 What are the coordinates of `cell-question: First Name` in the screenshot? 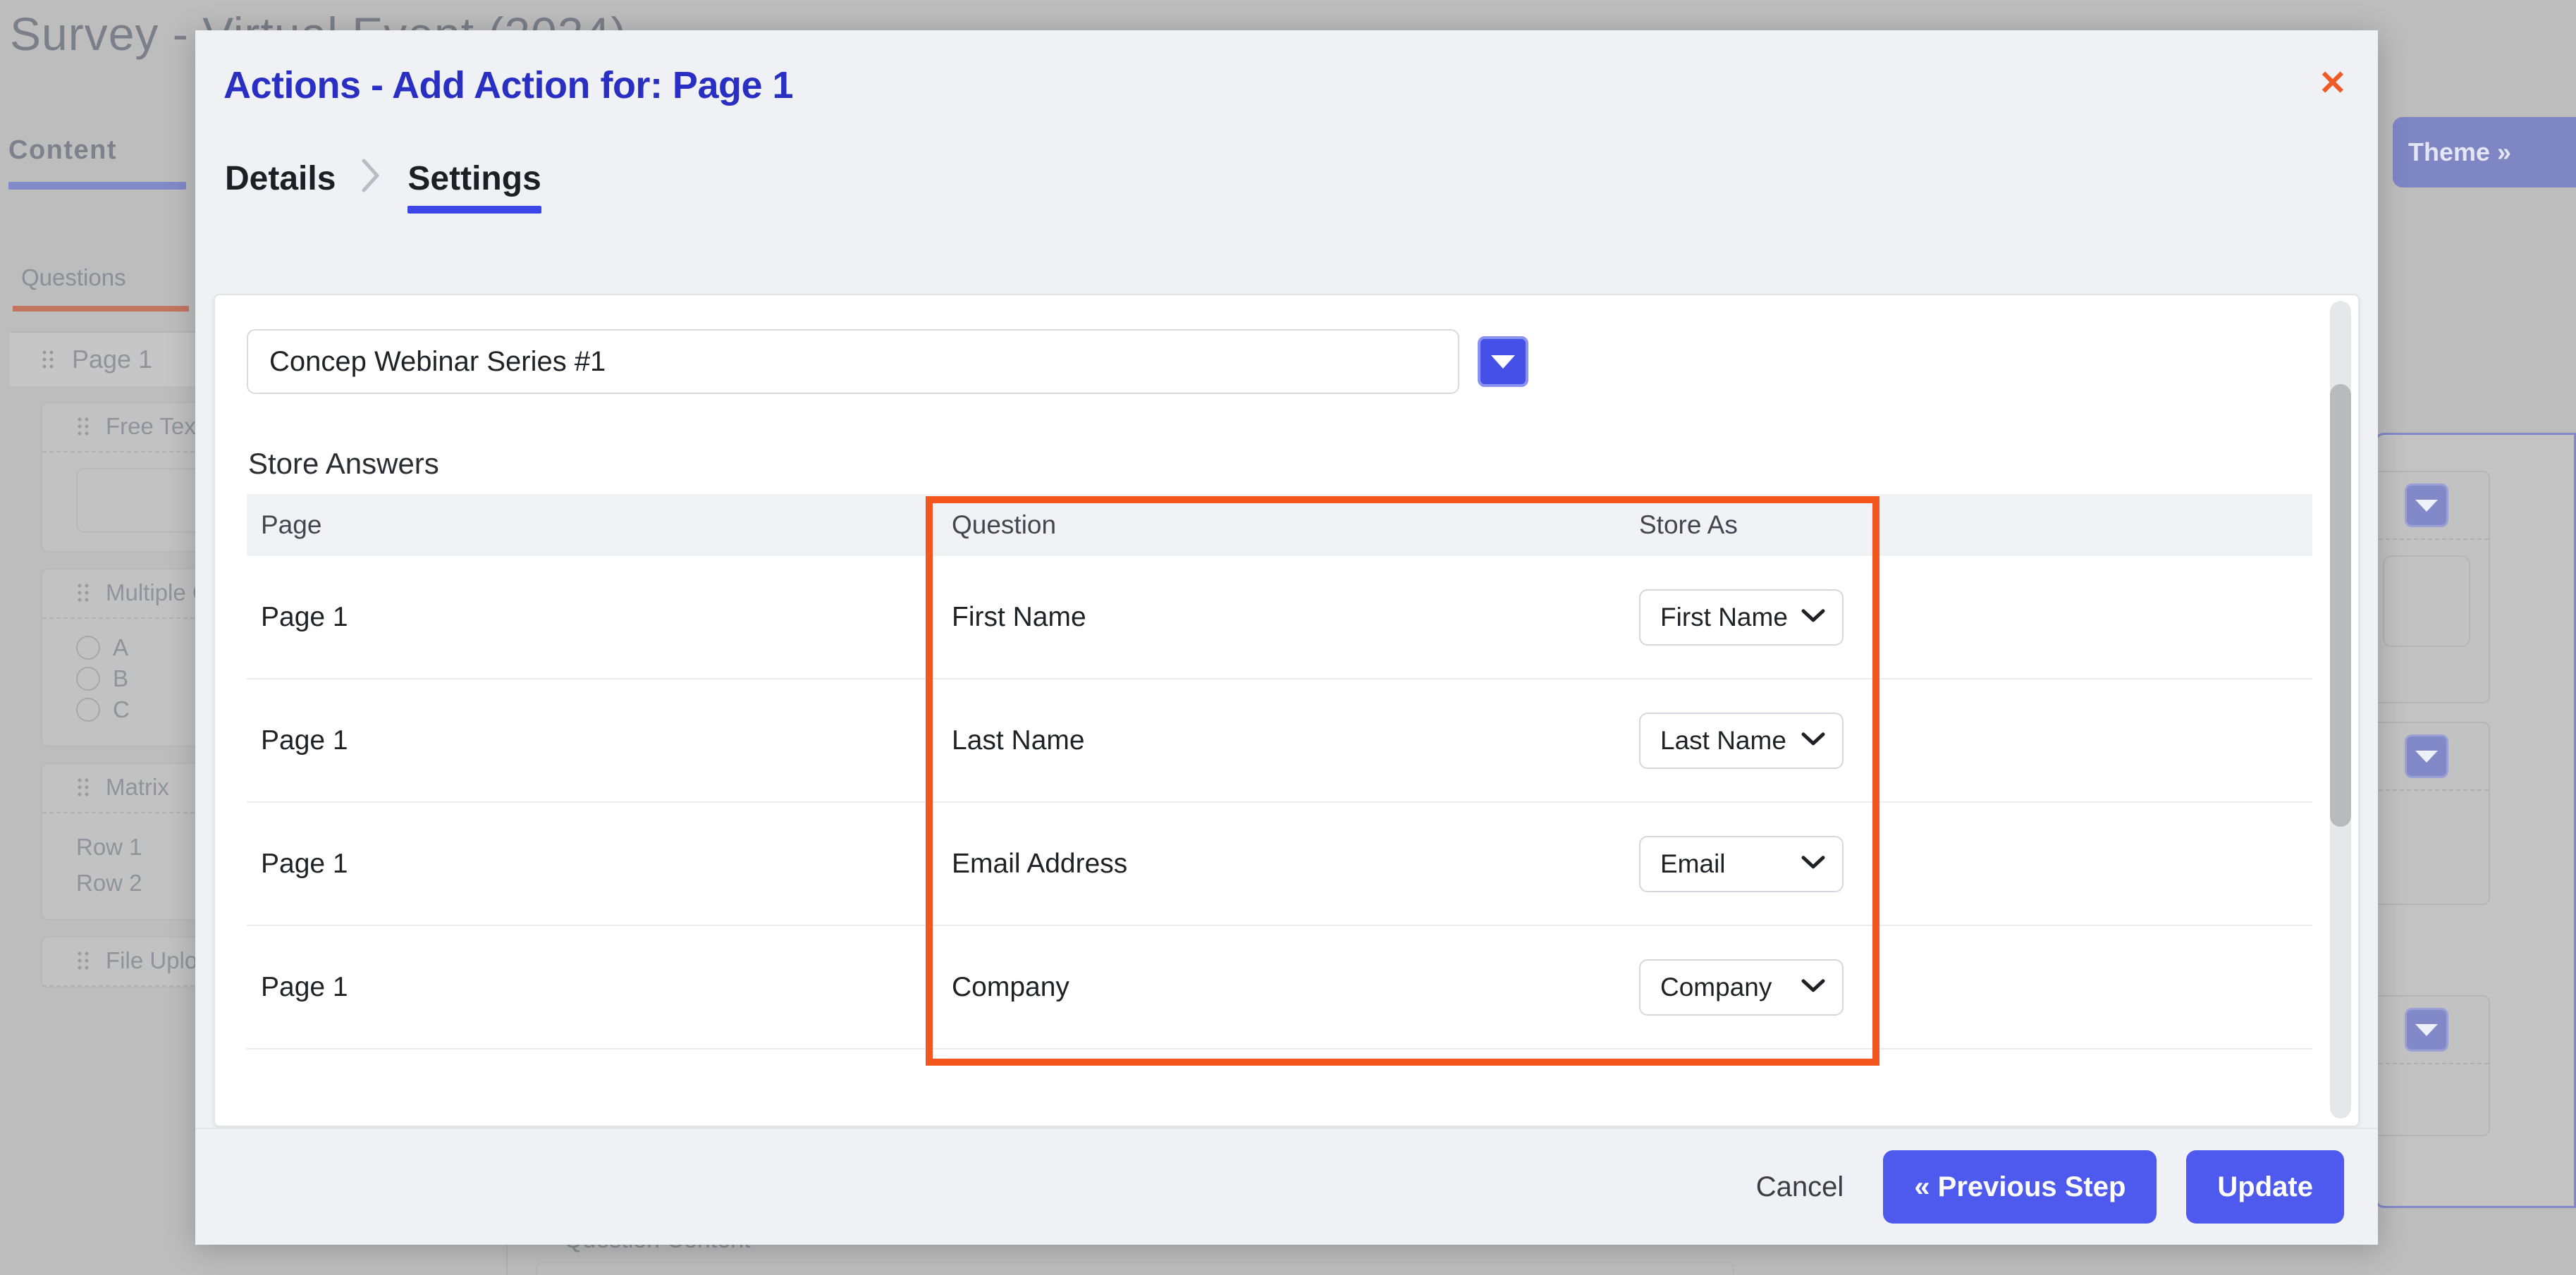 It's located at (1019, 616).